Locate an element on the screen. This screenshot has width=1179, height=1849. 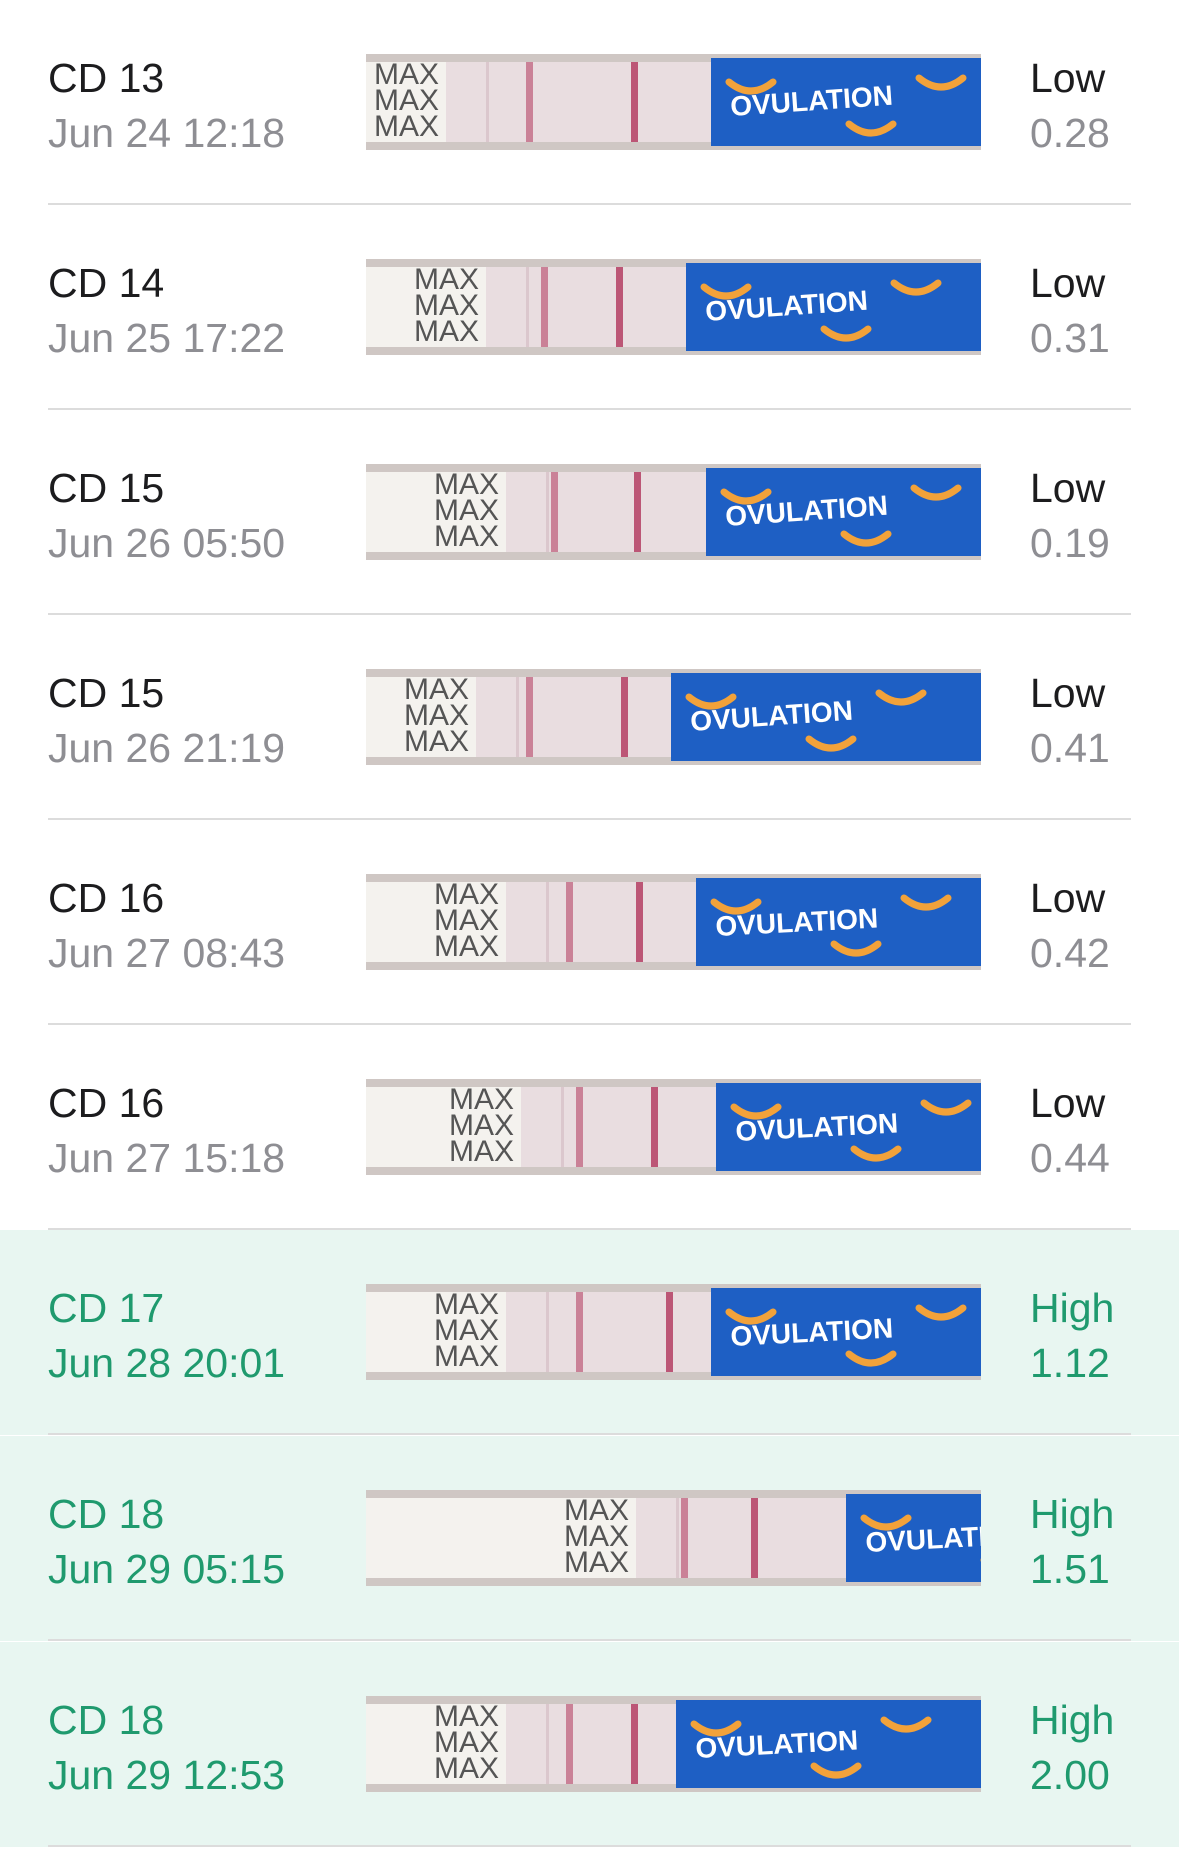
entry-datetime: Jun 25 17:22 is located at coordinates (167, 338).